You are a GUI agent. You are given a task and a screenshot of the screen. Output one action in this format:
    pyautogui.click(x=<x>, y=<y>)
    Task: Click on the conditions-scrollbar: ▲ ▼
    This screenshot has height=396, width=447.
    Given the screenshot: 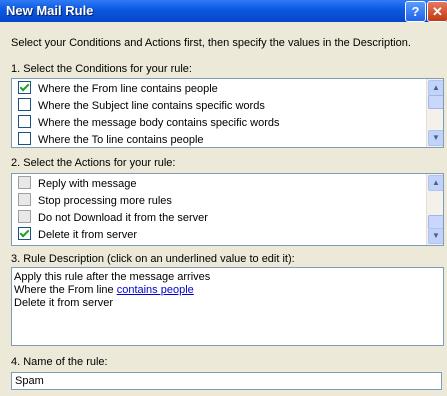 What is the action you would take?
    pyautogui.click(x=434, y=113)
    